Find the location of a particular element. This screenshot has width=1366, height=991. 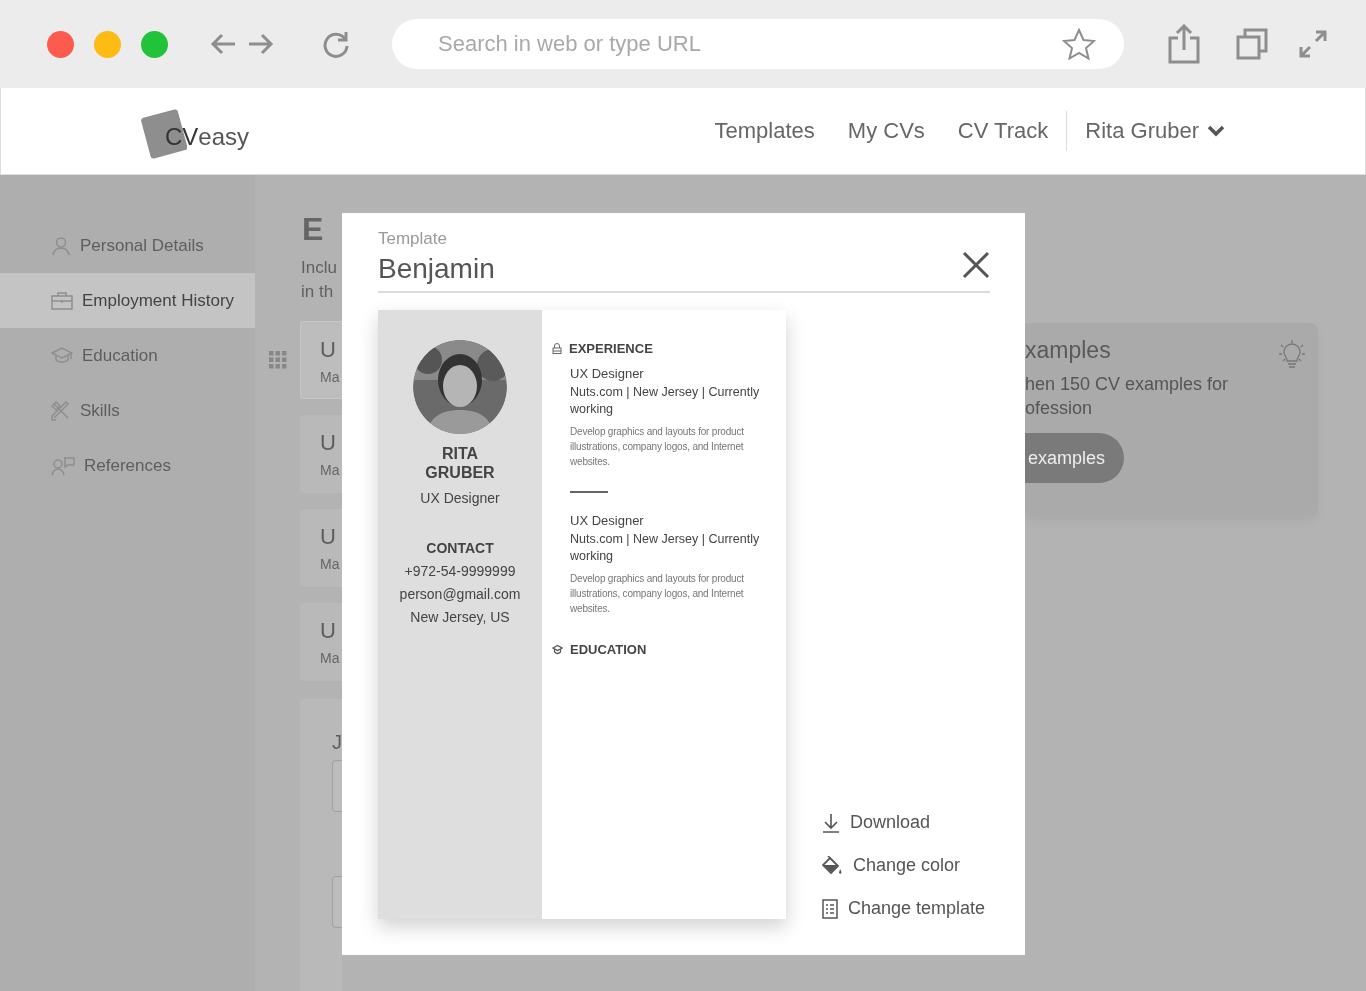

briefcase-icon is located at coordinates (62, 300).